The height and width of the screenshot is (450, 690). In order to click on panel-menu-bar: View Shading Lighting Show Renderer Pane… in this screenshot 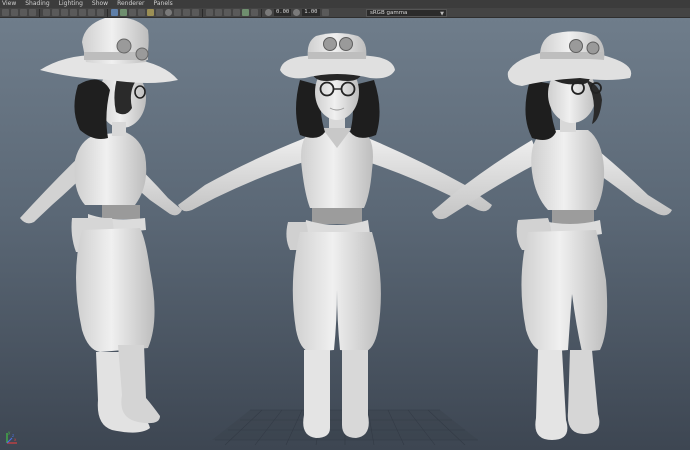, I will do `click(345, 4)`.